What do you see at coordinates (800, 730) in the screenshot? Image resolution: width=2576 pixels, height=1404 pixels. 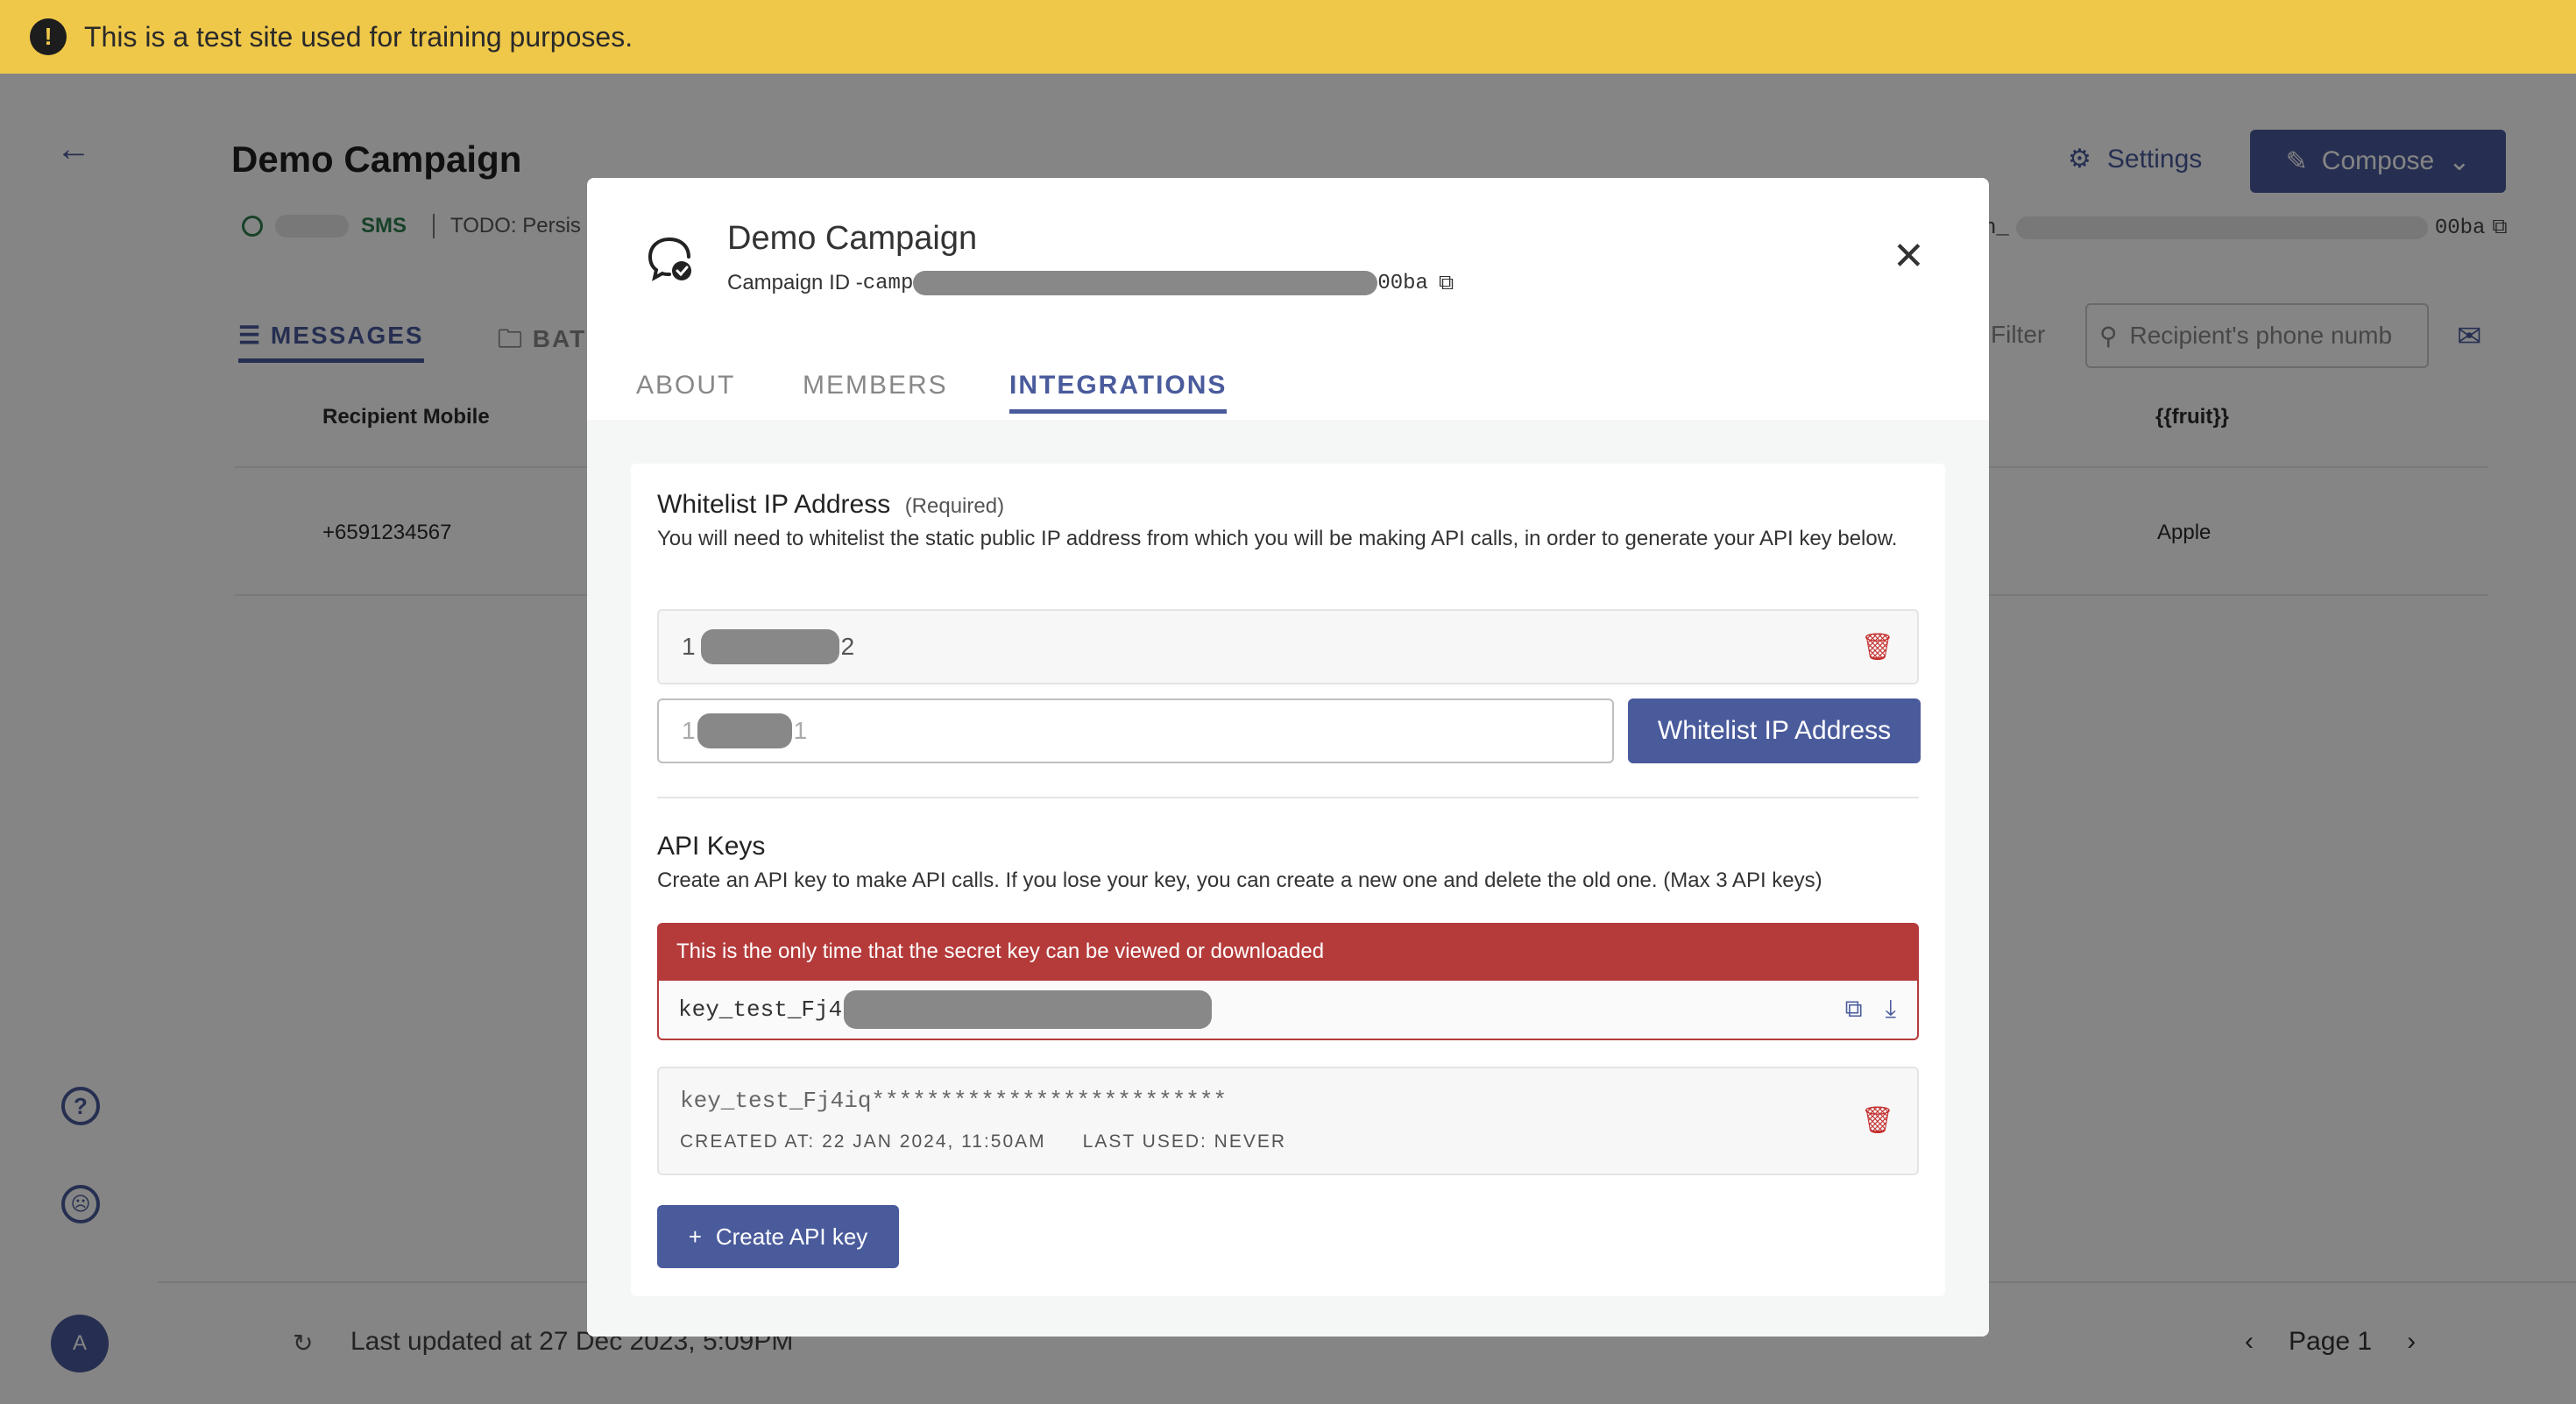 I see `ip-input-end: 1` at bounding box center [800, 730].